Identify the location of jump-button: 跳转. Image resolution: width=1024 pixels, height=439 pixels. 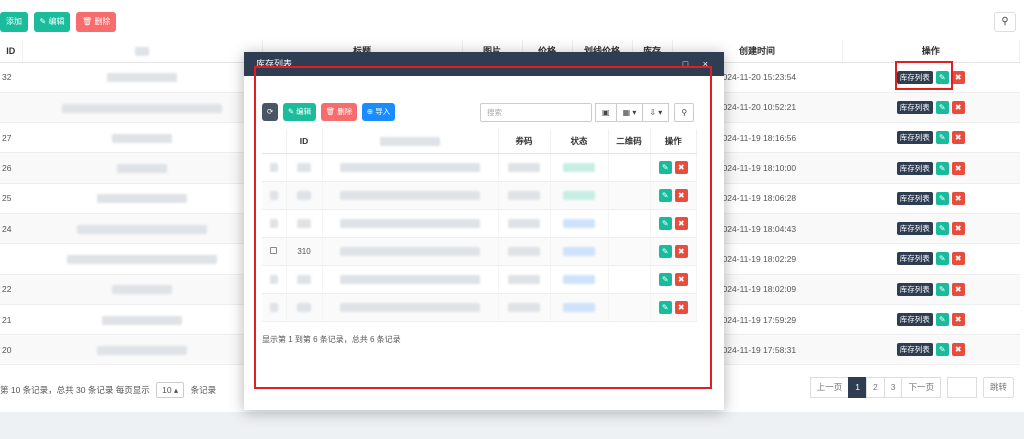
(998, 387).